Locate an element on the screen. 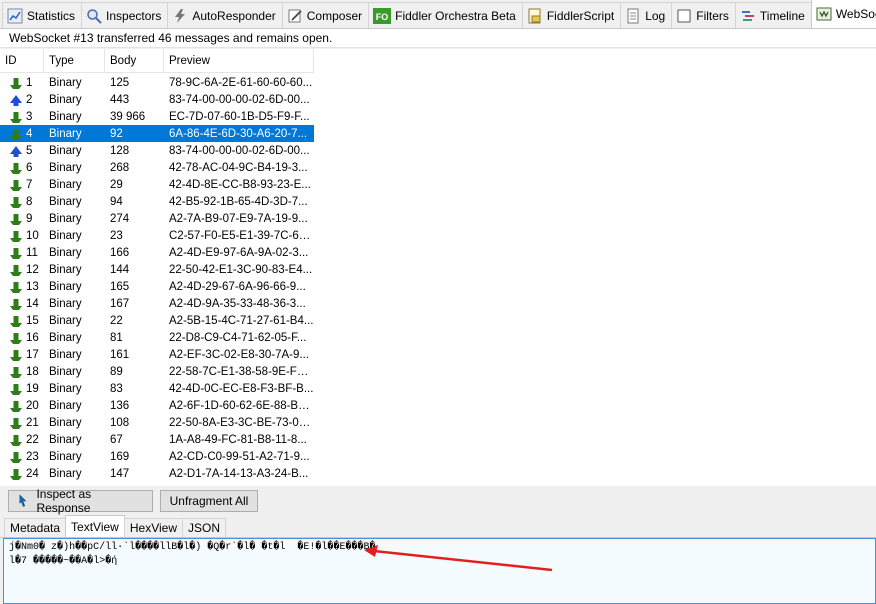  message-list-header: ID Type Body Preview is located at coordinates (157, 61).